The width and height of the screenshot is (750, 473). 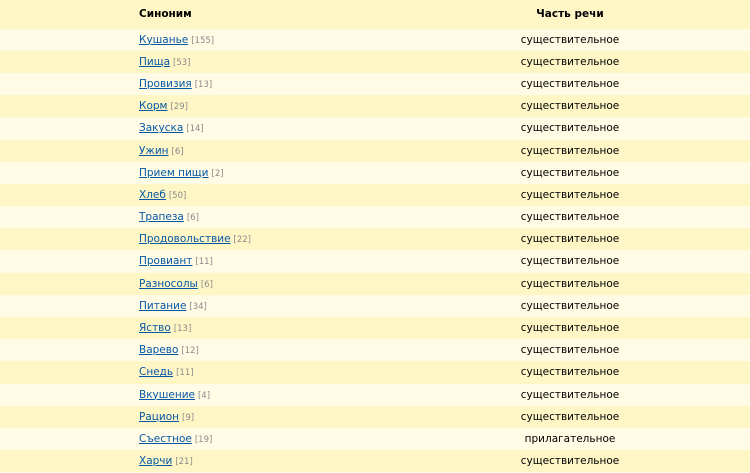 What do you see at coordinates (153, 106) in the screenshot?
I see `synonym-link: Корм` at bounding box center [153, 106].